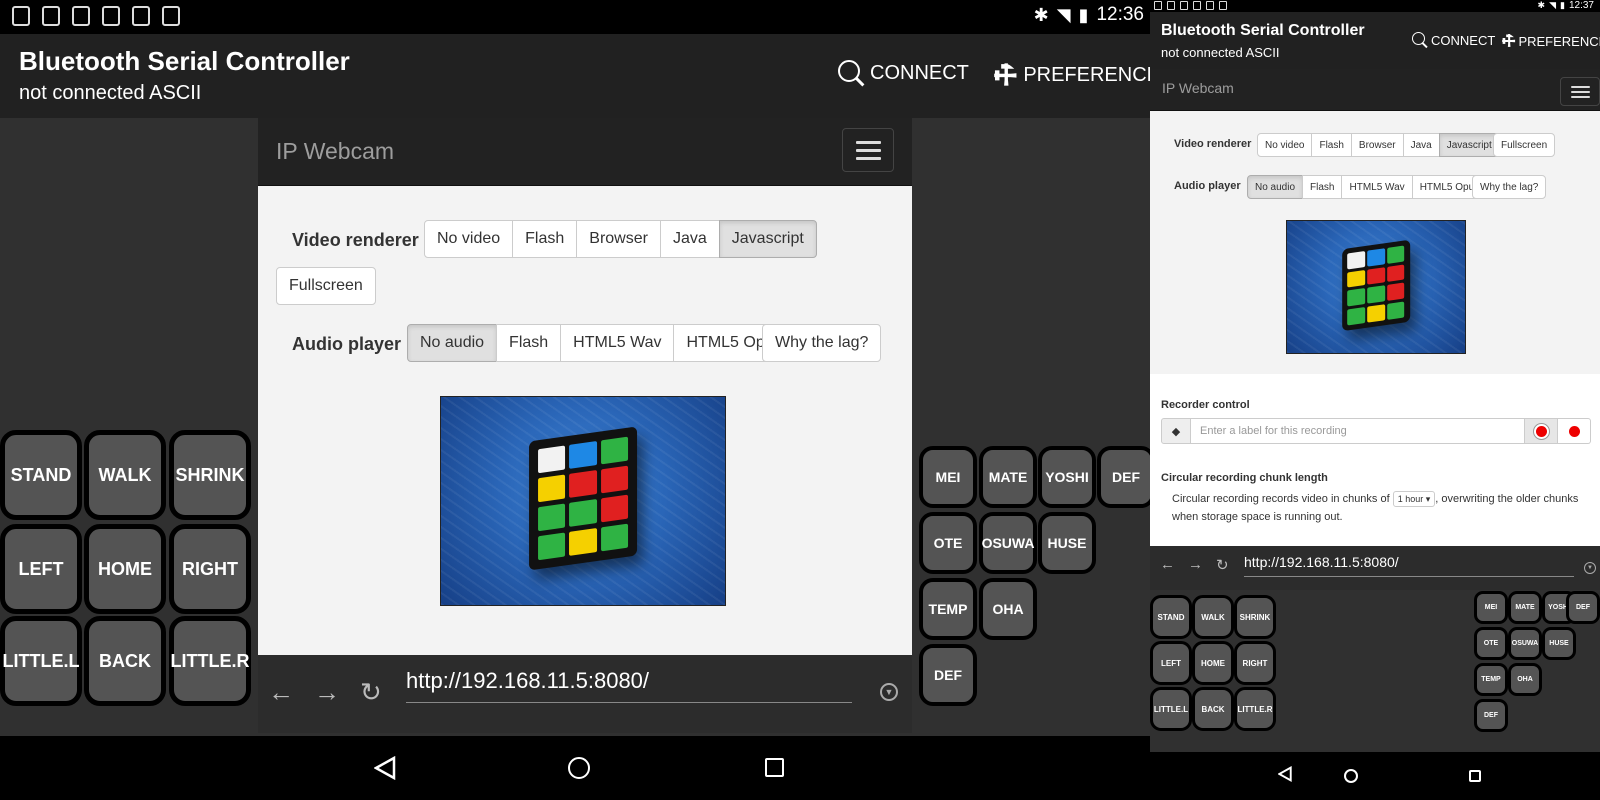 The image size is (1600, 800). Describe the element at coordinates (1574, 431) in the screenshot. I see `record-audio-button` at that location.